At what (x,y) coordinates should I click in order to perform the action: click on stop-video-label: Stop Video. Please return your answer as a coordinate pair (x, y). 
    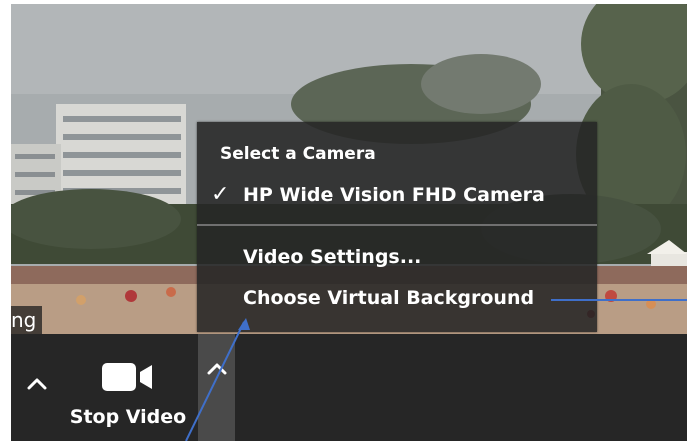
    Looking at the image, I should click on (128, 417).